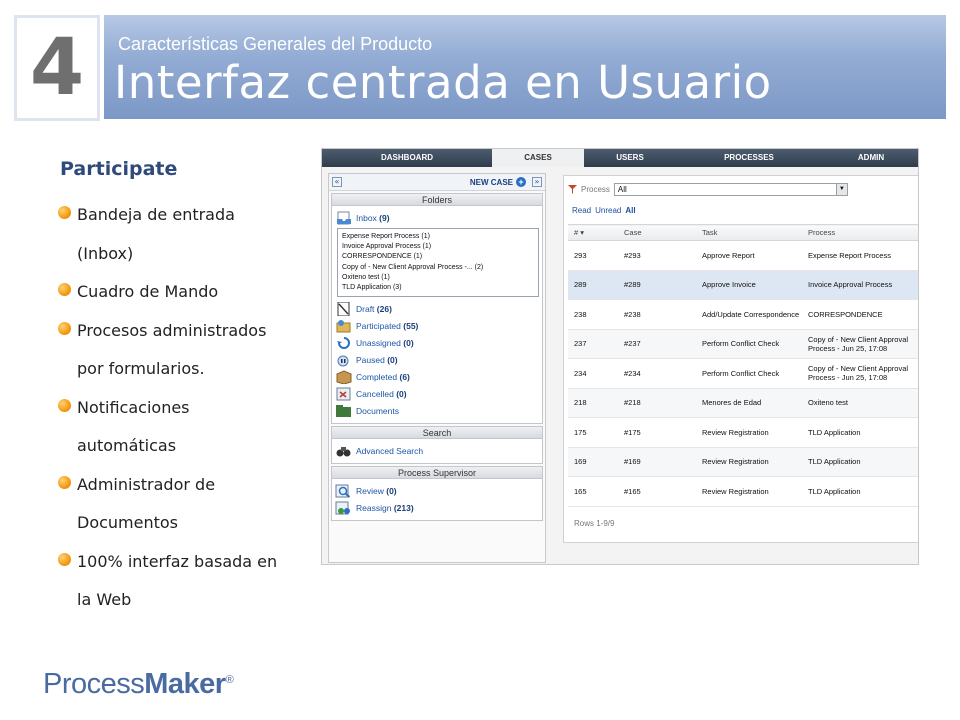 This screenshot has width=960, height=720. I want to click on folder-documents: Documents, so click(437, 410).